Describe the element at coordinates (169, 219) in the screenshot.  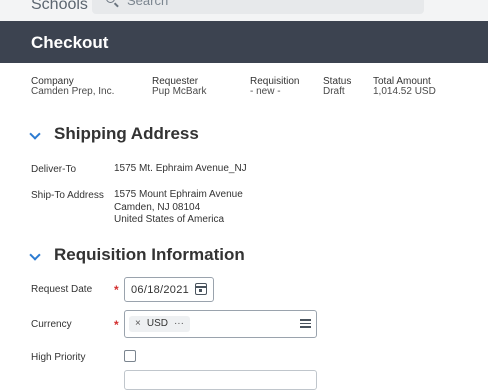
I see `address-line: United States of America` at that location.